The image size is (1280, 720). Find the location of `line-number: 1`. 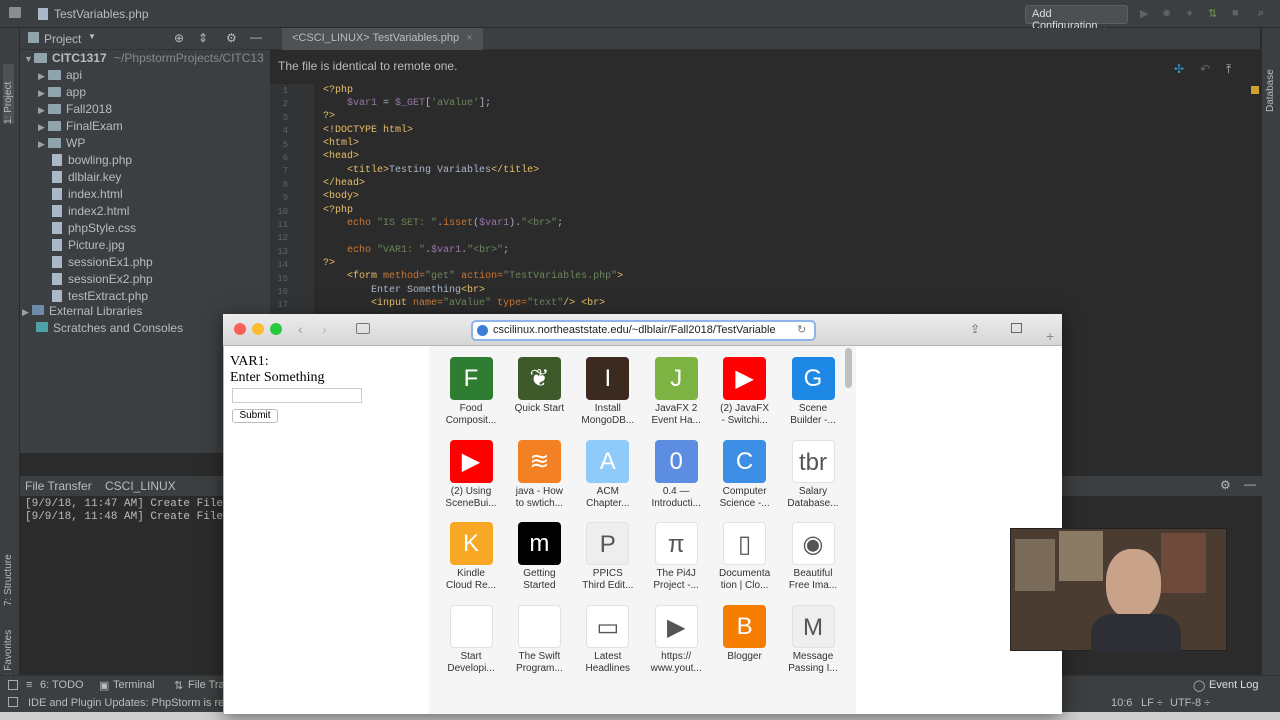

line-number: 1 is located at coordinates (285, 91).